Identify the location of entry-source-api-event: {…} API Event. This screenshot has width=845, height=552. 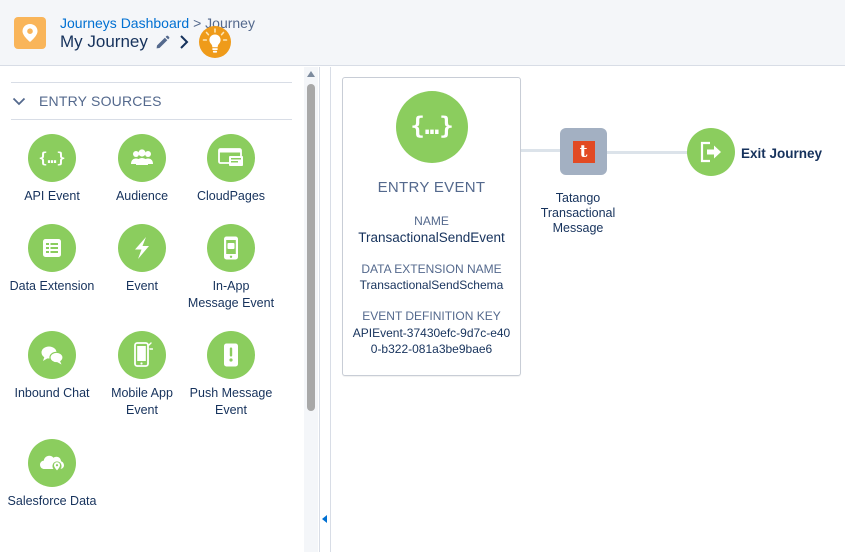
(52, 169).